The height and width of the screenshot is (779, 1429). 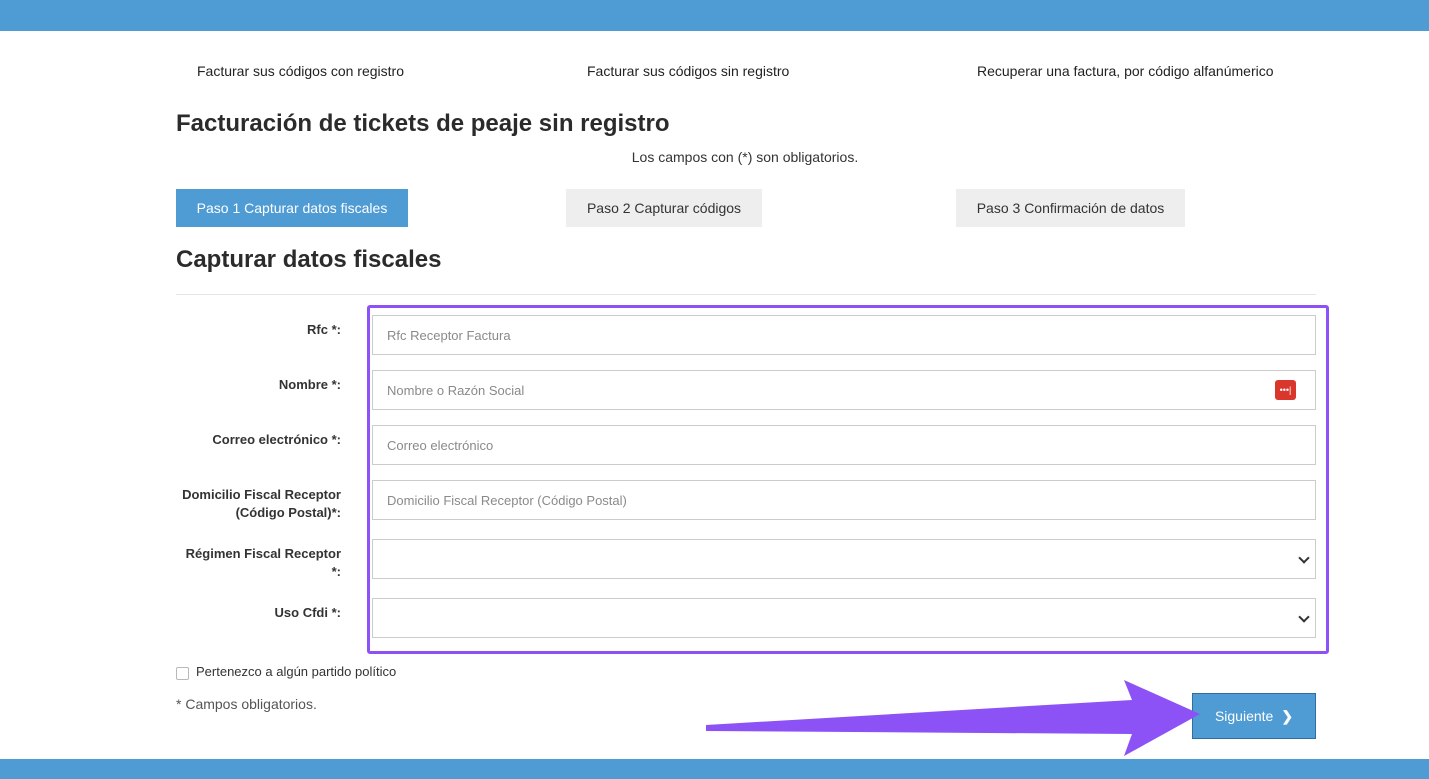 What do you see at coordinates (714, 769) in the screenshot?
I see `bottom-footer-bar` at bounding box center [714, 769].